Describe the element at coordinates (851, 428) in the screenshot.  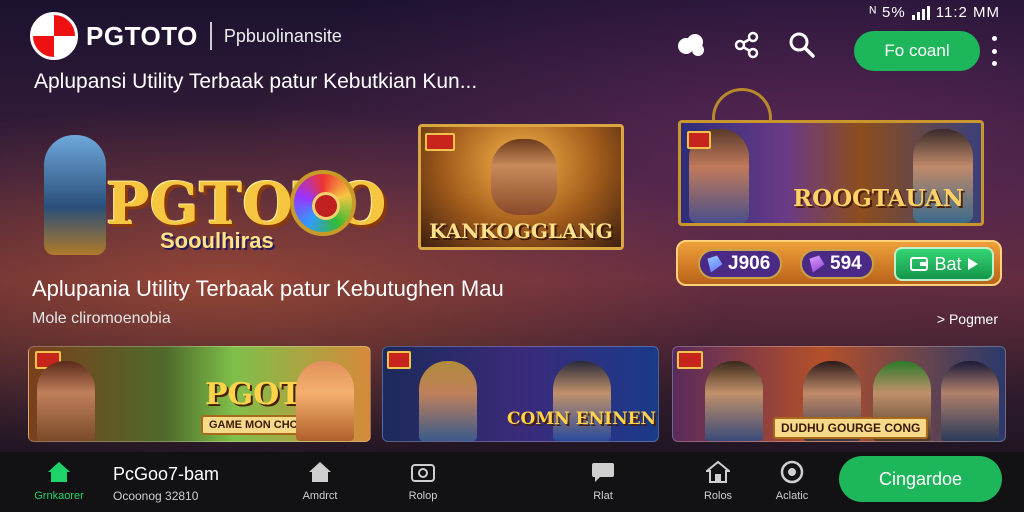
I see `game-card-title: DUDHU GOURGE CONG` at that location.